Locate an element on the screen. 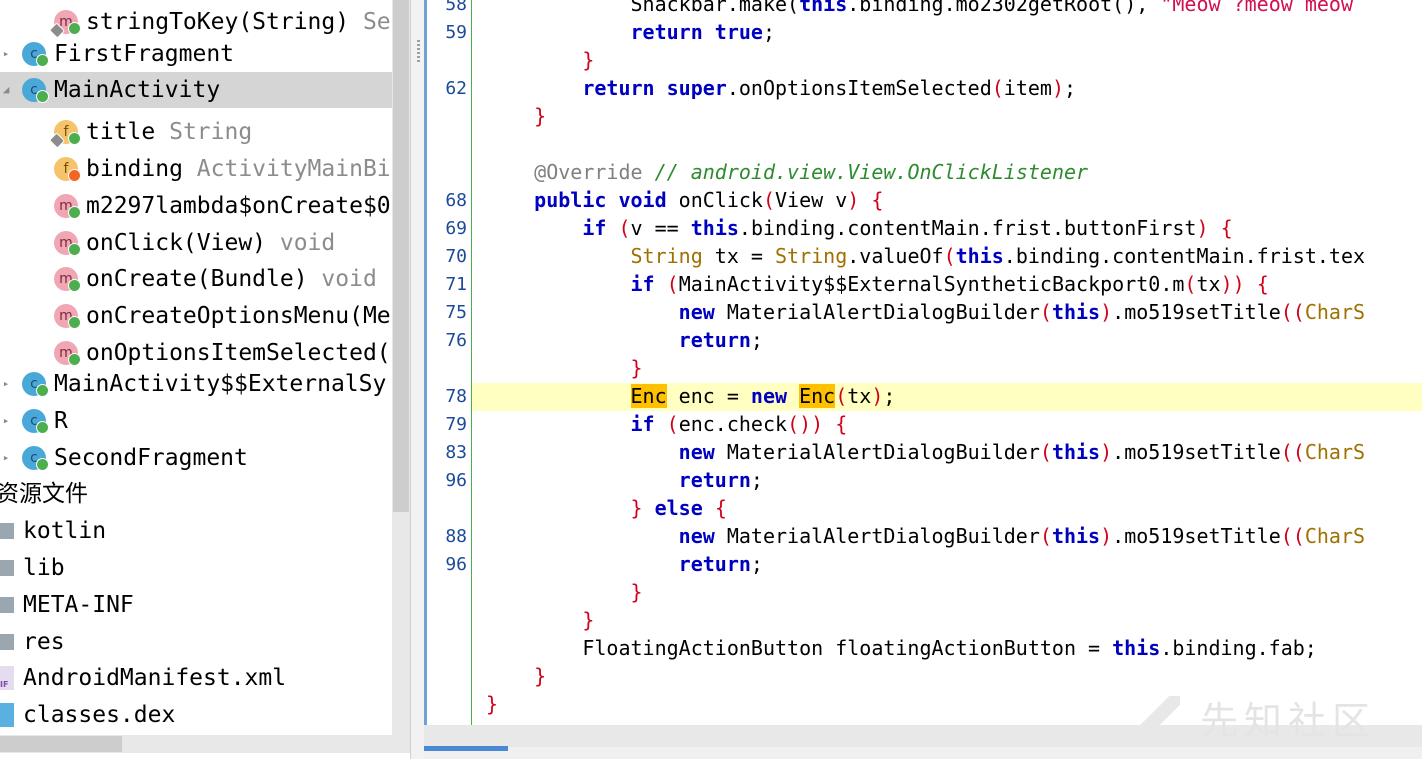 Image resolution: width=1422 pixels, height=759 pixels. tree-item-type: void is located at coordinates (342, 279).